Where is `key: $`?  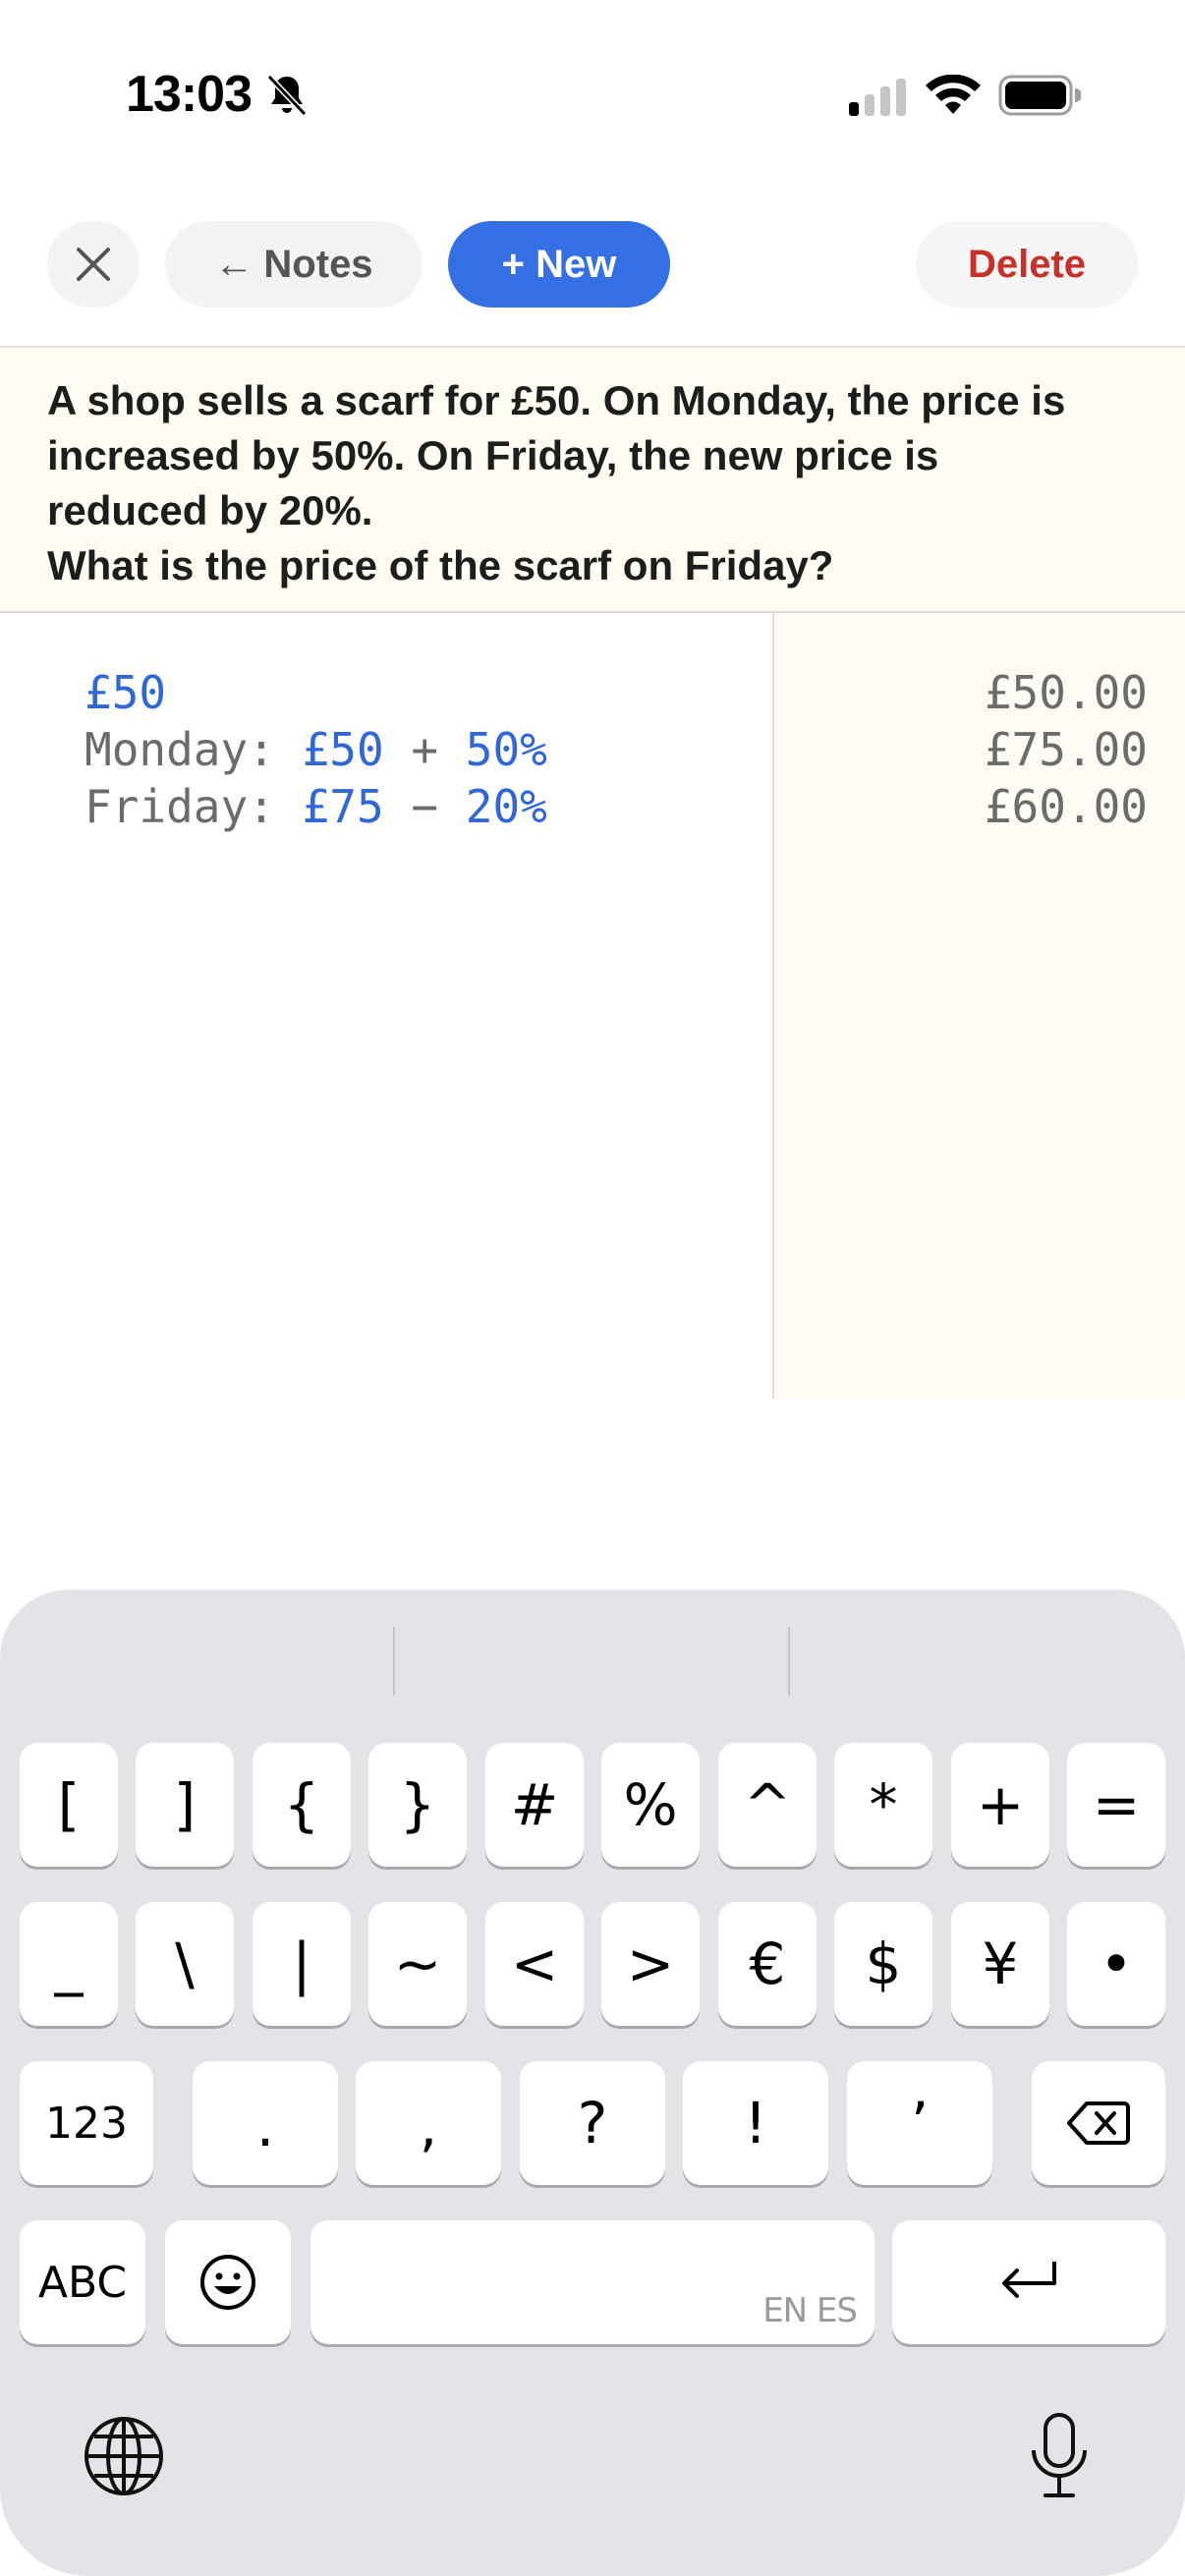 key: $ is located at coordinates (883, 1964).